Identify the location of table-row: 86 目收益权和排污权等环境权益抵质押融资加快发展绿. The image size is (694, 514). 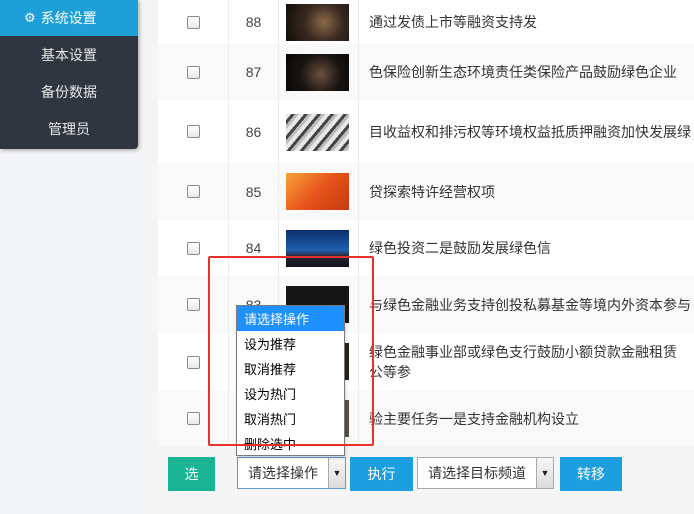
(426, 132).